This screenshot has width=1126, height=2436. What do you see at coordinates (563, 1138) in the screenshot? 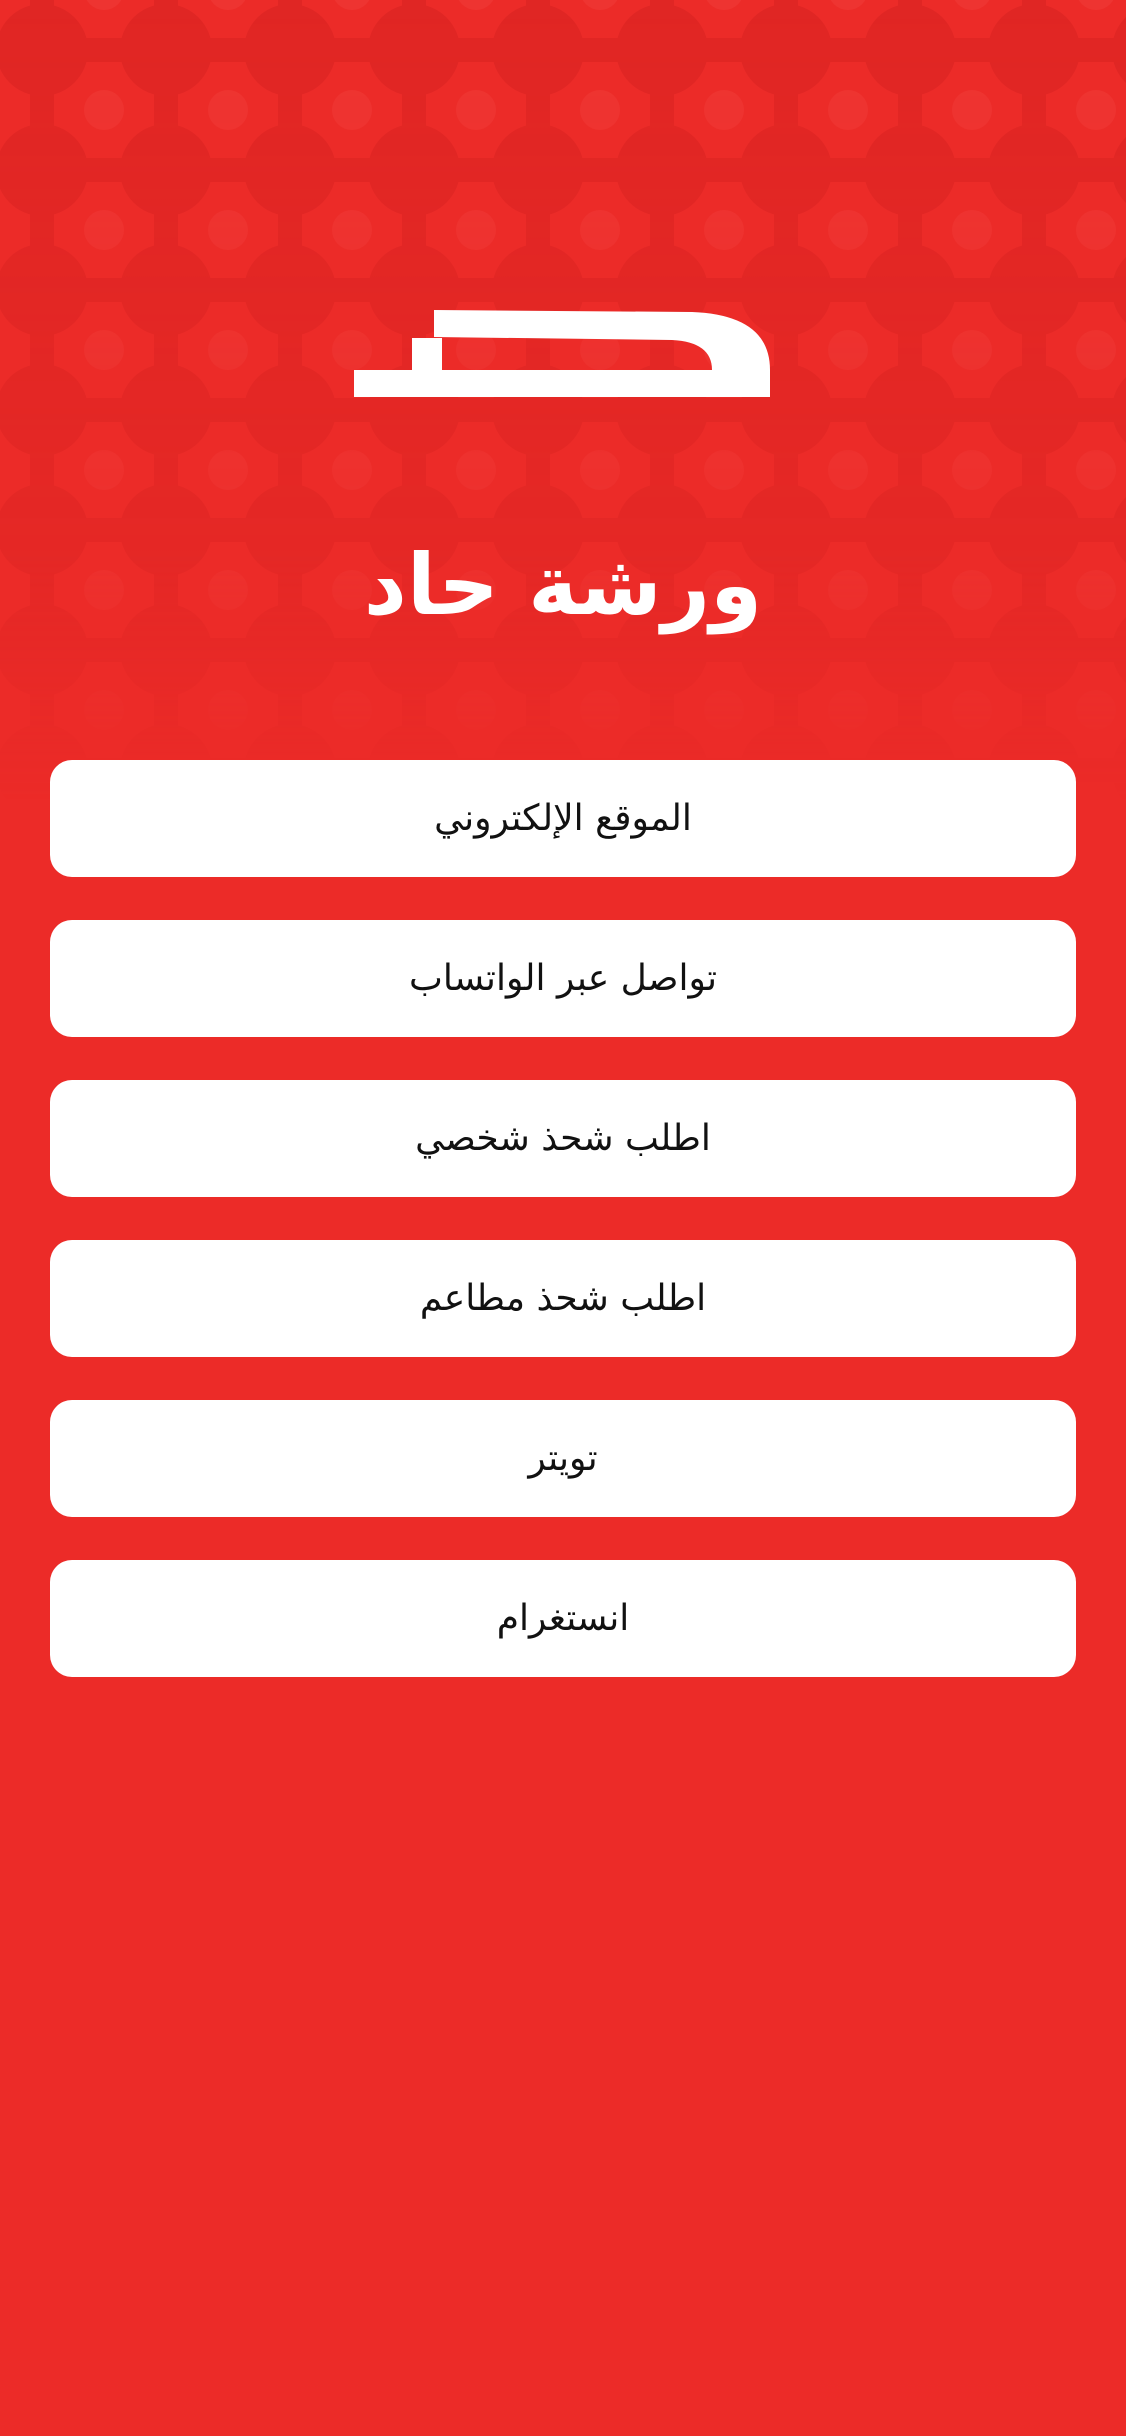
I see `personal-sharpening-button: اطلب شحذ شخصي` at bounding box center [563, 1138].